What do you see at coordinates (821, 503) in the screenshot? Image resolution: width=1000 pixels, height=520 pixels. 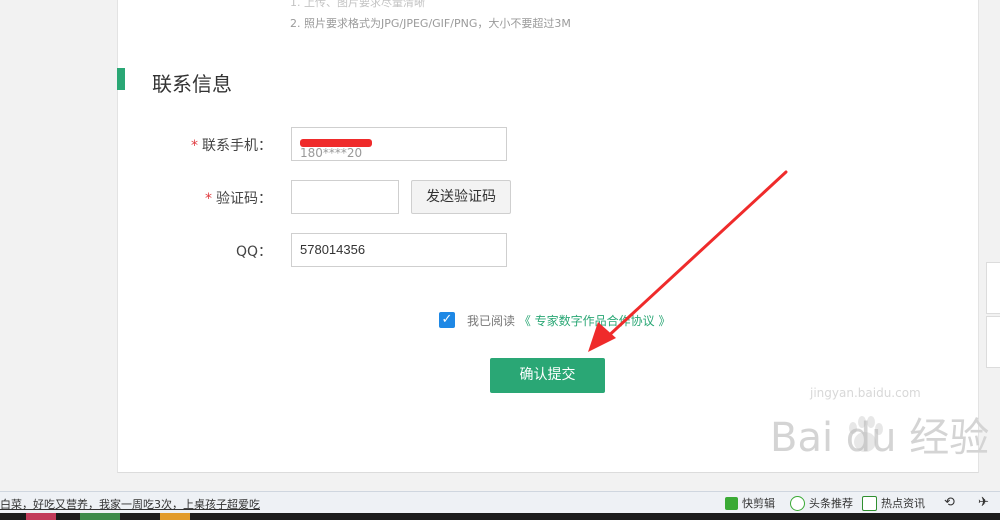 I see `statusbar-item-toutiao: 头条推荐` at bounding box center [821, 503].